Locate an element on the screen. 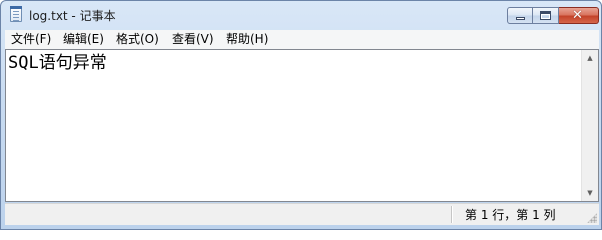 The image size is (602, 240). caption-buttons: ✕ is located at coordinates (553, 16).